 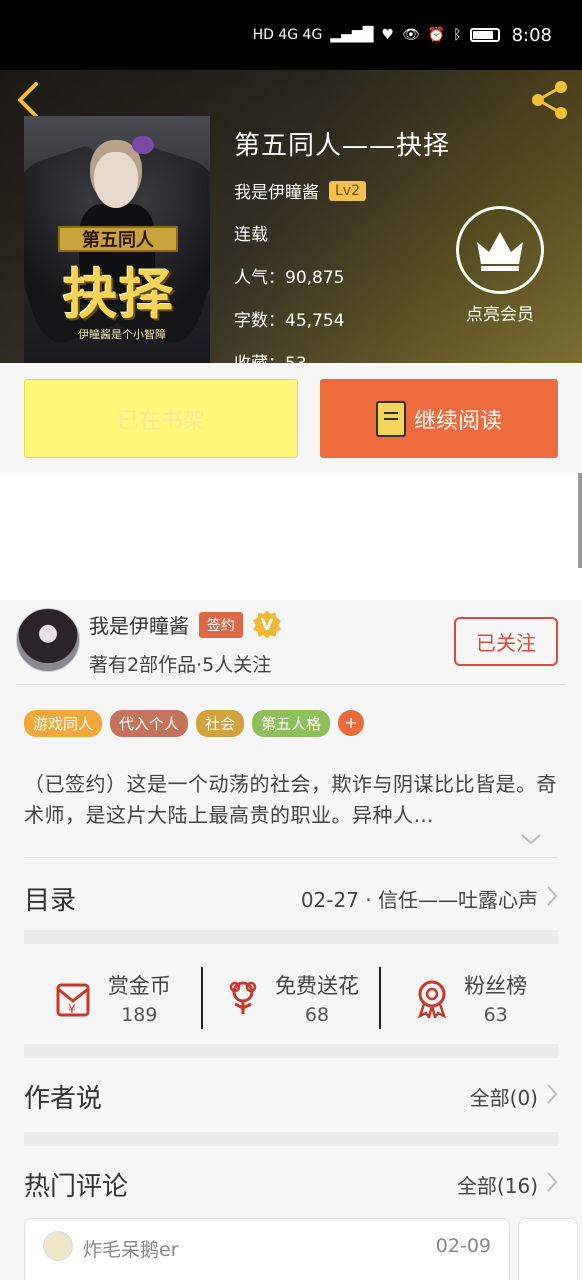 What do you see at coordinates (267, 624) in the screenshot?
I see `verified-icon: V` at bounding box center [267, 624].